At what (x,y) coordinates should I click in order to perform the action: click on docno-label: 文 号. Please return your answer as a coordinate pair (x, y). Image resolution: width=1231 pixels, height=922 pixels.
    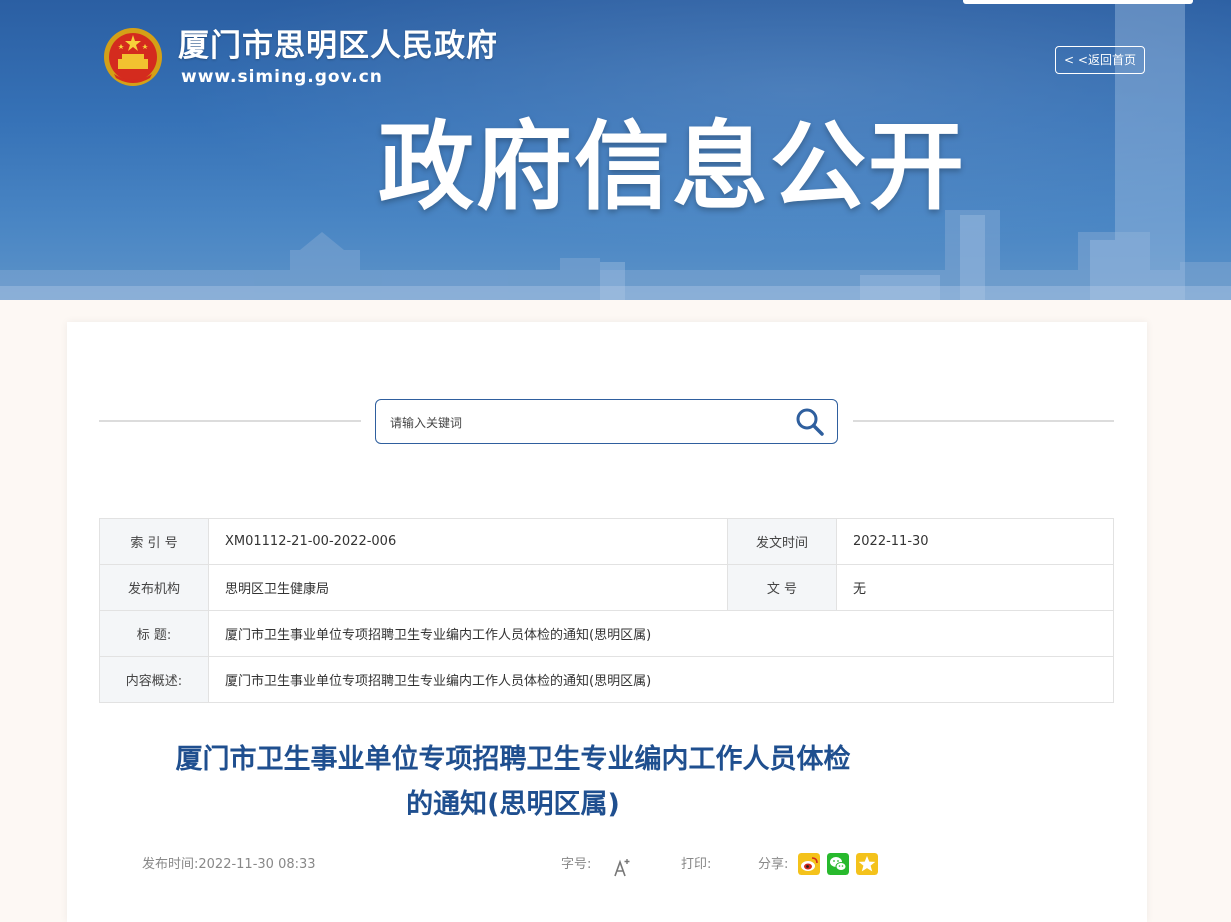
    Looking at the image, I should click on (782, 587).